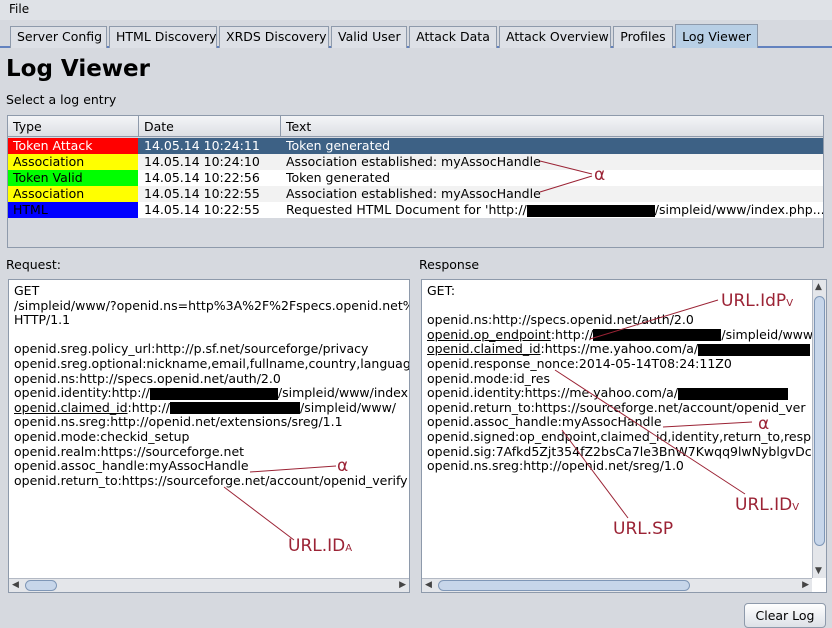 The width and height of the screenshot is (832, 628). Describe the element at coordinates (643, 37) in the screenshot. I see `tab-profiles: Profiles` at that location.